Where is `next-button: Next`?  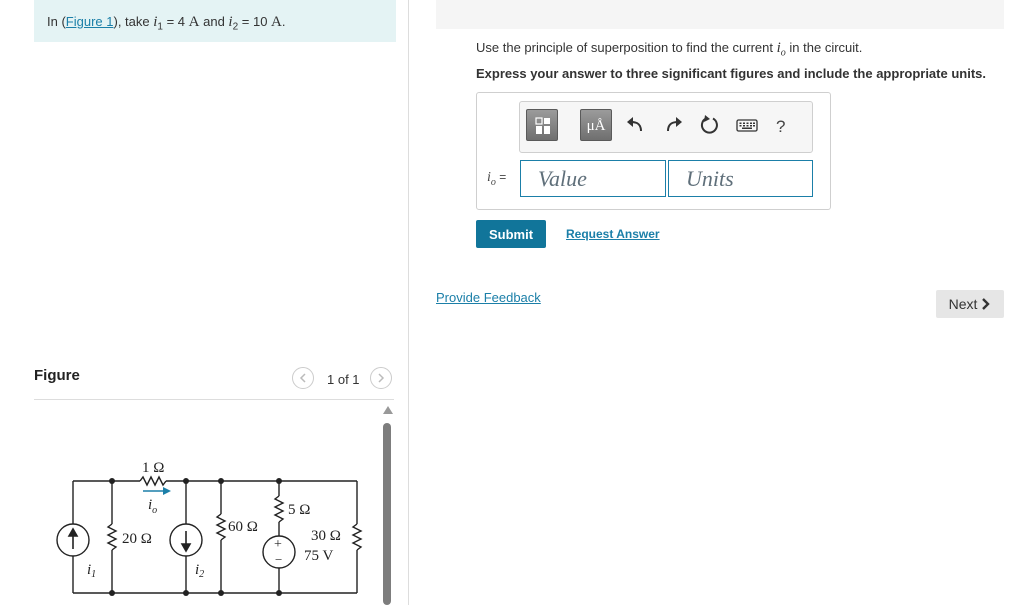
next-button: Next is located at coordinates (970, 304).